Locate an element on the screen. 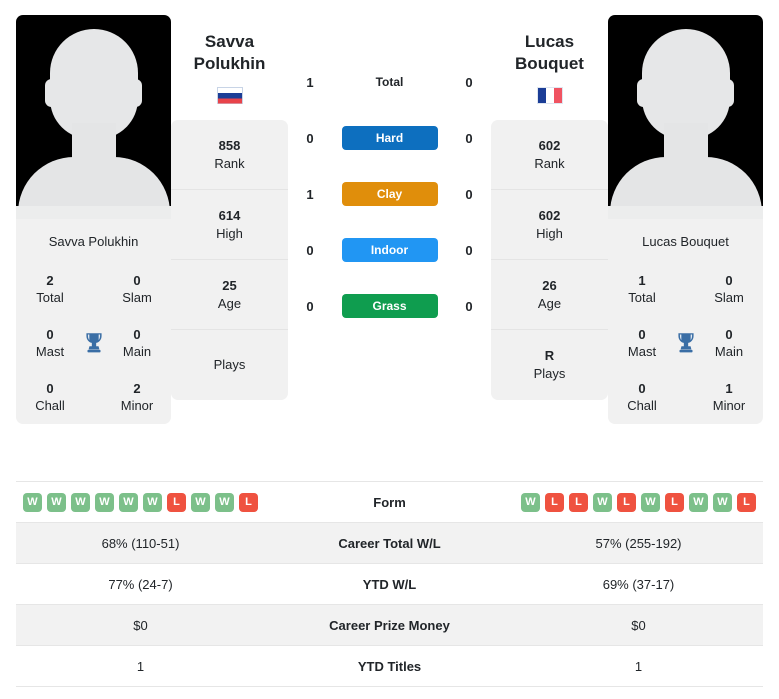  info-left-rank: 858 Rank is located at coordinates (229, 155).